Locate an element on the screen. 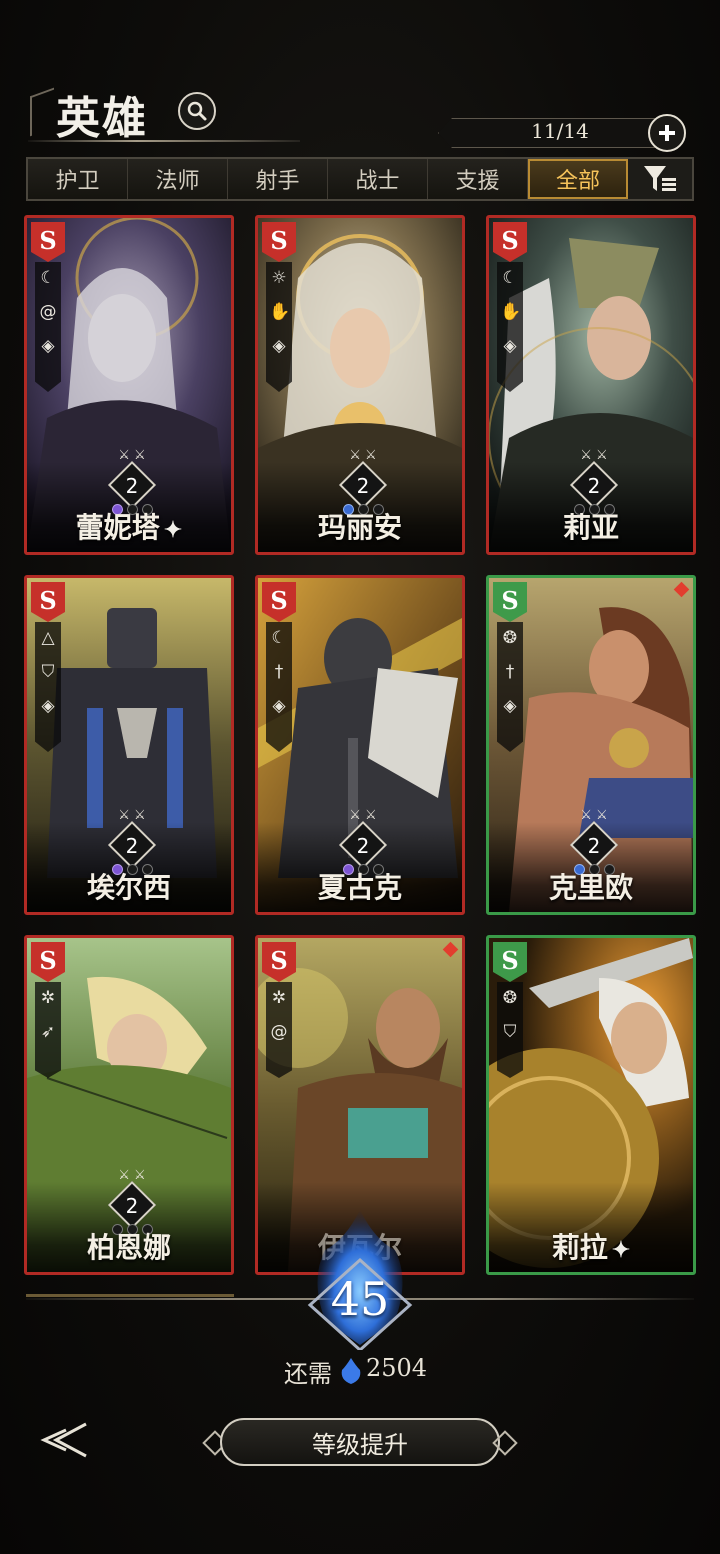 The image size is (720, 1554). hero-card: S ❂ ⛉ 莉拉 ✦ is located at coordinates (591, 1105).